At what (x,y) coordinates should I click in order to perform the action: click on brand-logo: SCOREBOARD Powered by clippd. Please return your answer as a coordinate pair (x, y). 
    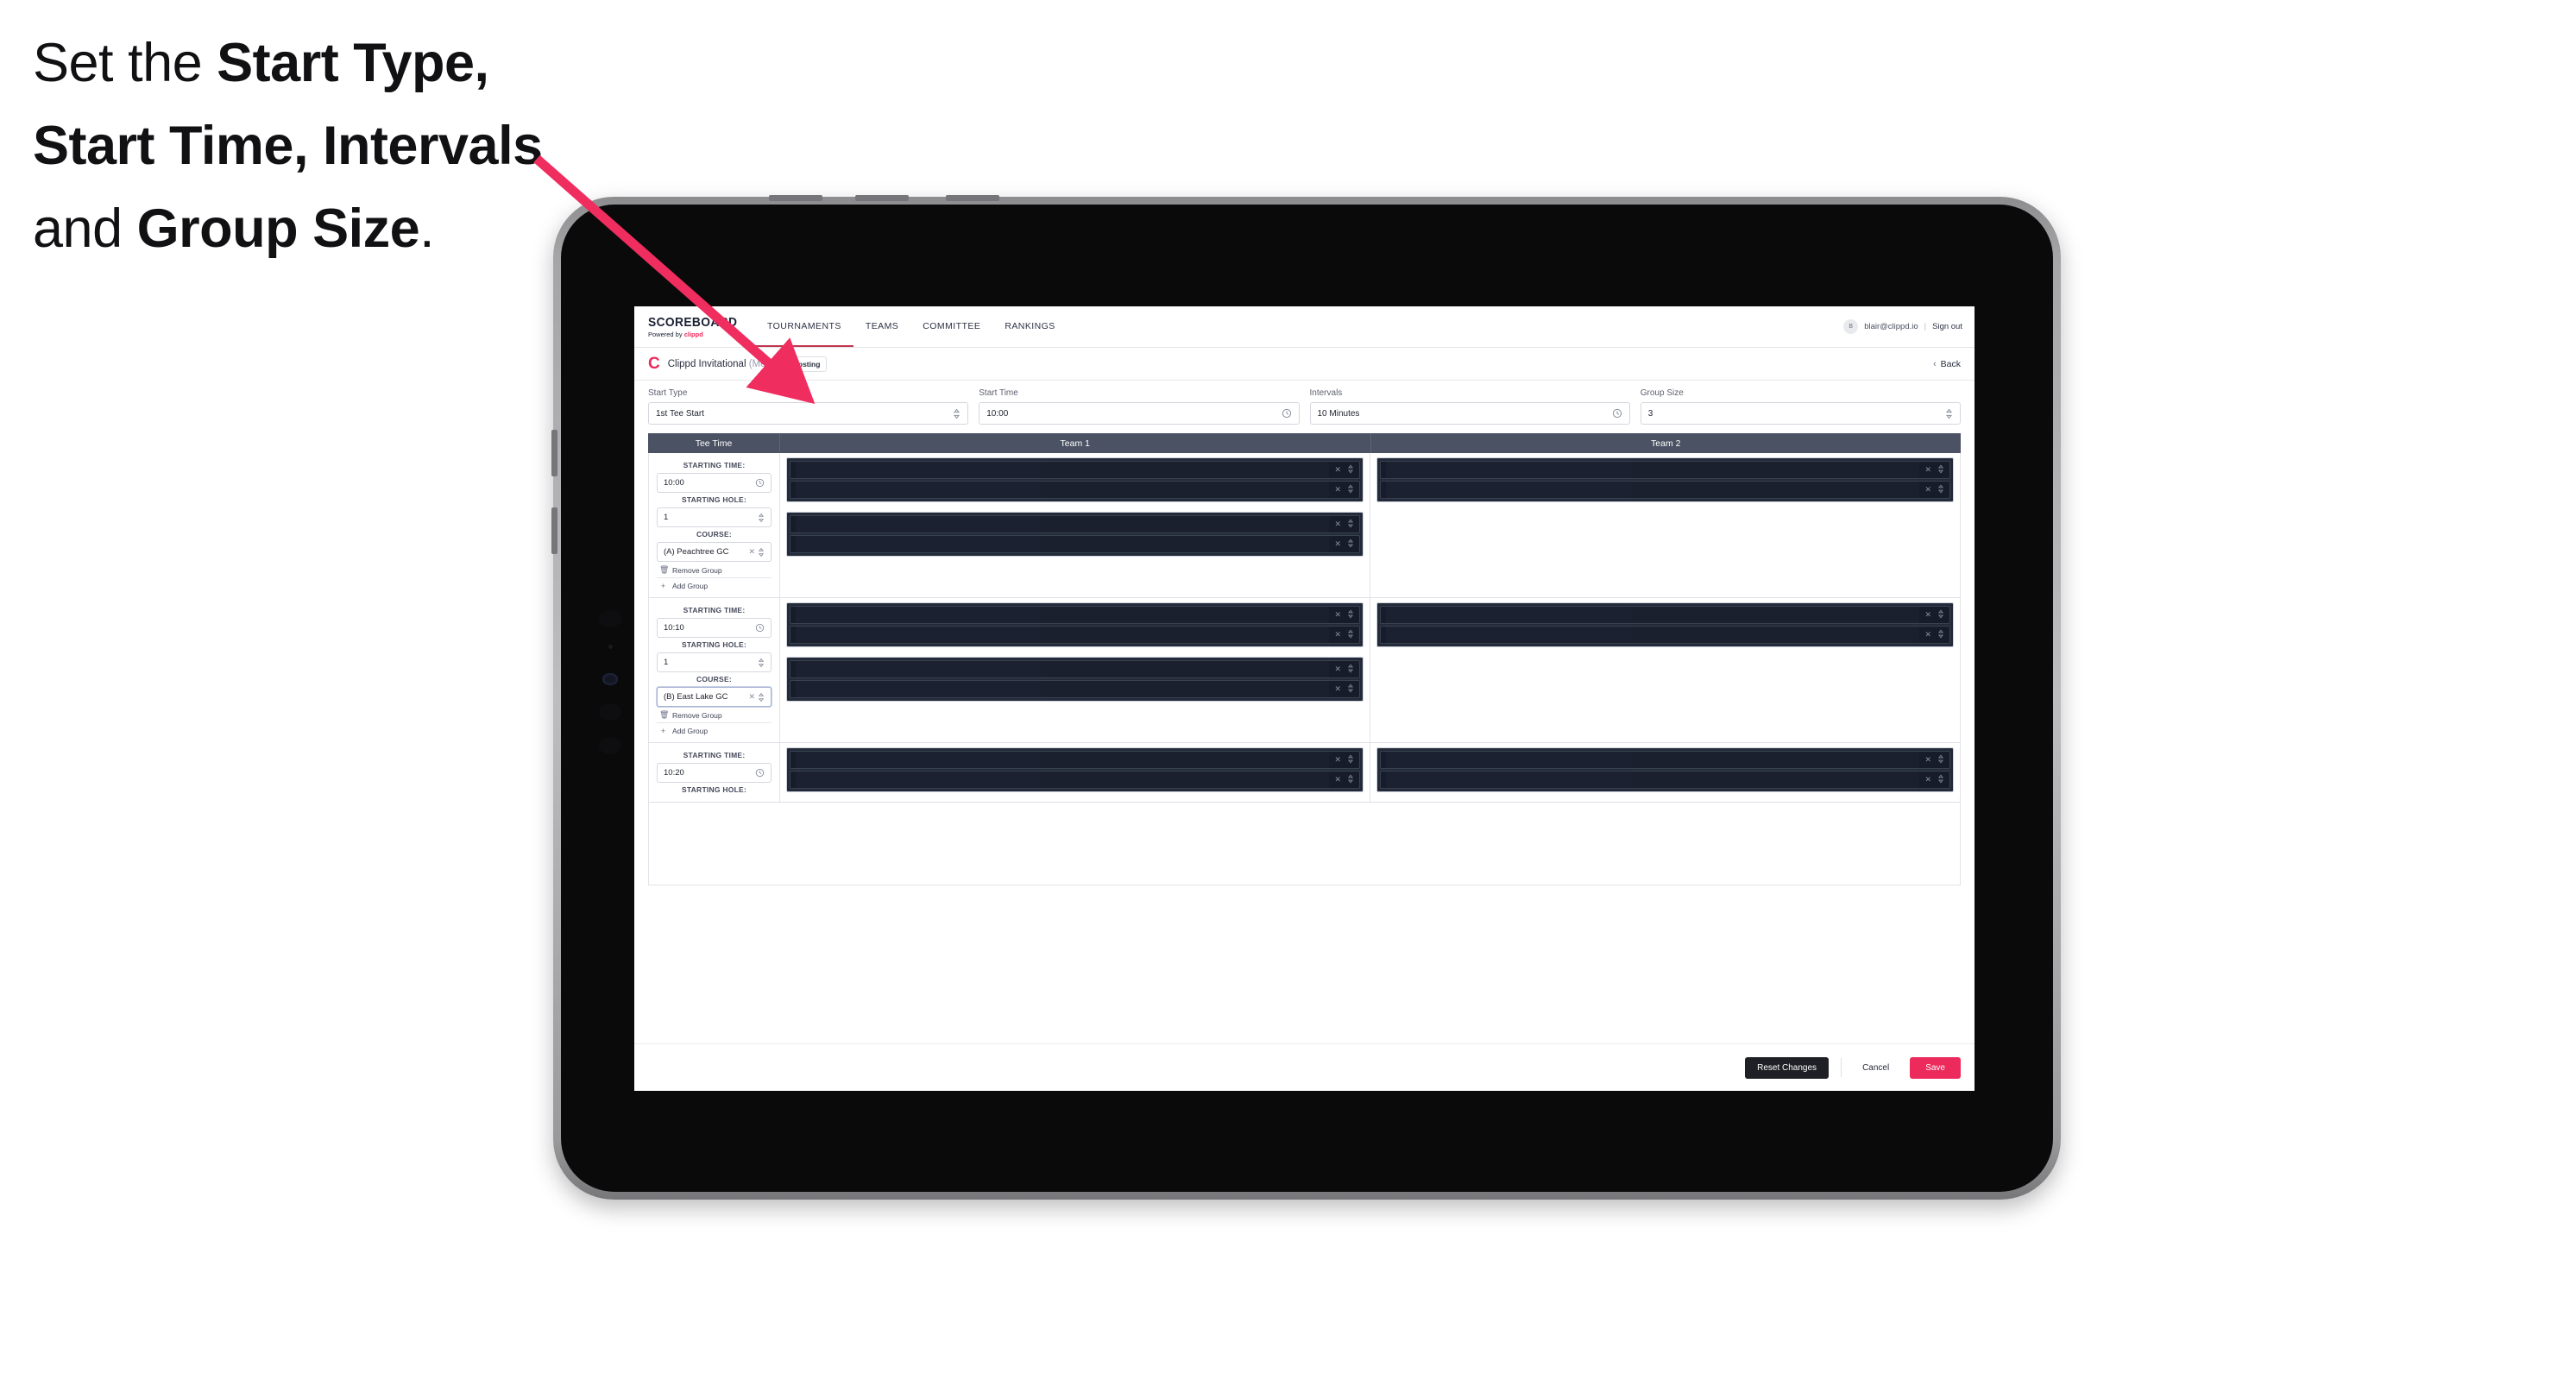
    Looking at the image, I should click on (688, 327).